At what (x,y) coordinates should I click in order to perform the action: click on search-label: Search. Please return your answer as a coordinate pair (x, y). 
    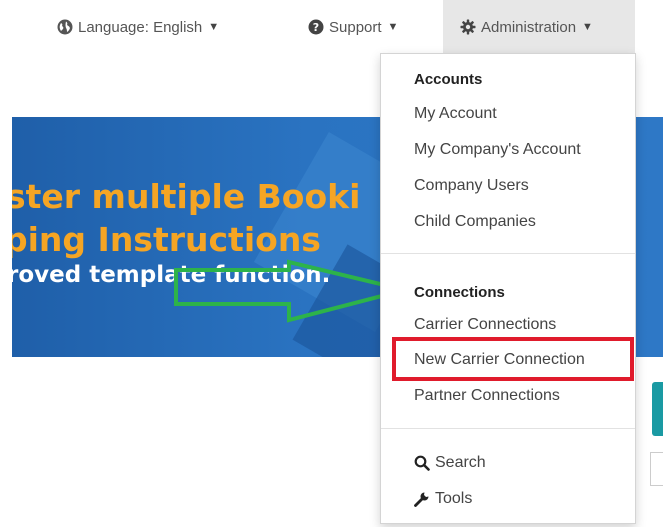
    Looking at the image, I should click on (460, 462).